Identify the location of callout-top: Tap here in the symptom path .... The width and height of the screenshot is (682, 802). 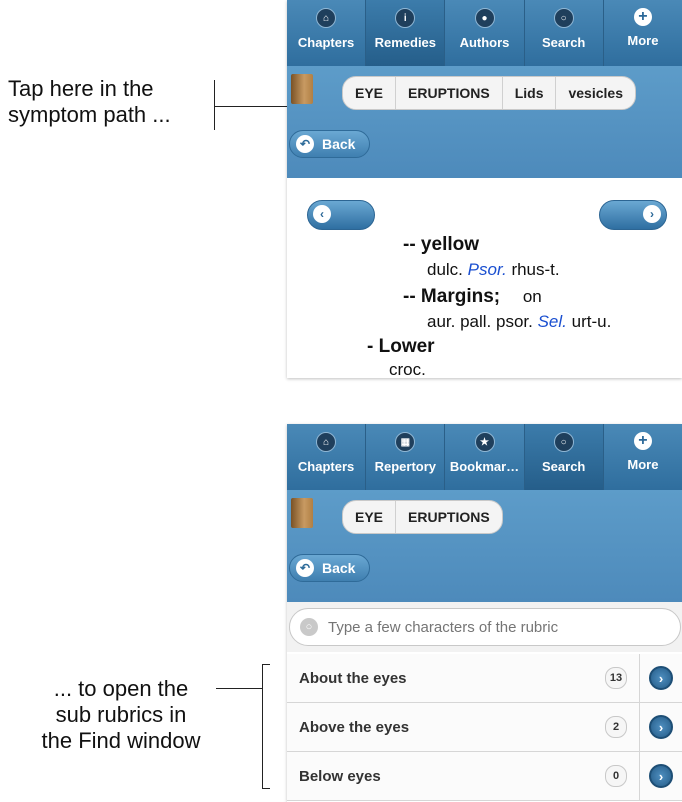
(113, 102).